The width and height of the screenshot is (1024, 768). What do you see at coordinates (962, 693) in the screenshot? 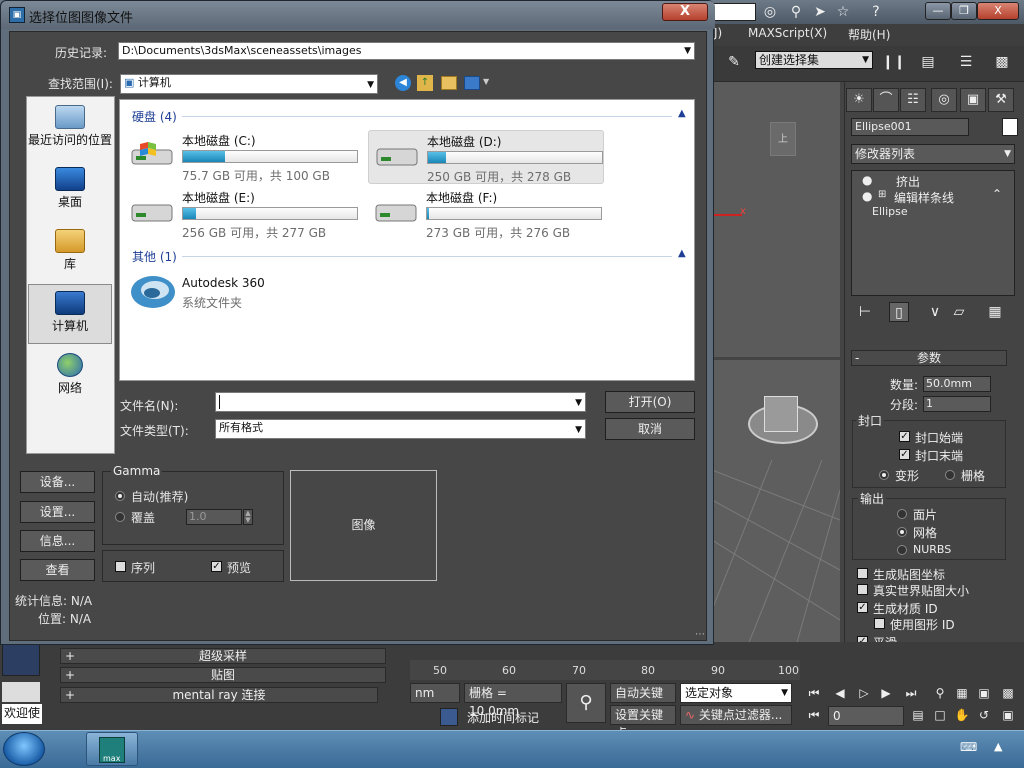
I see `zoom-all-icon: ▦` at bounding box center [962, 693].